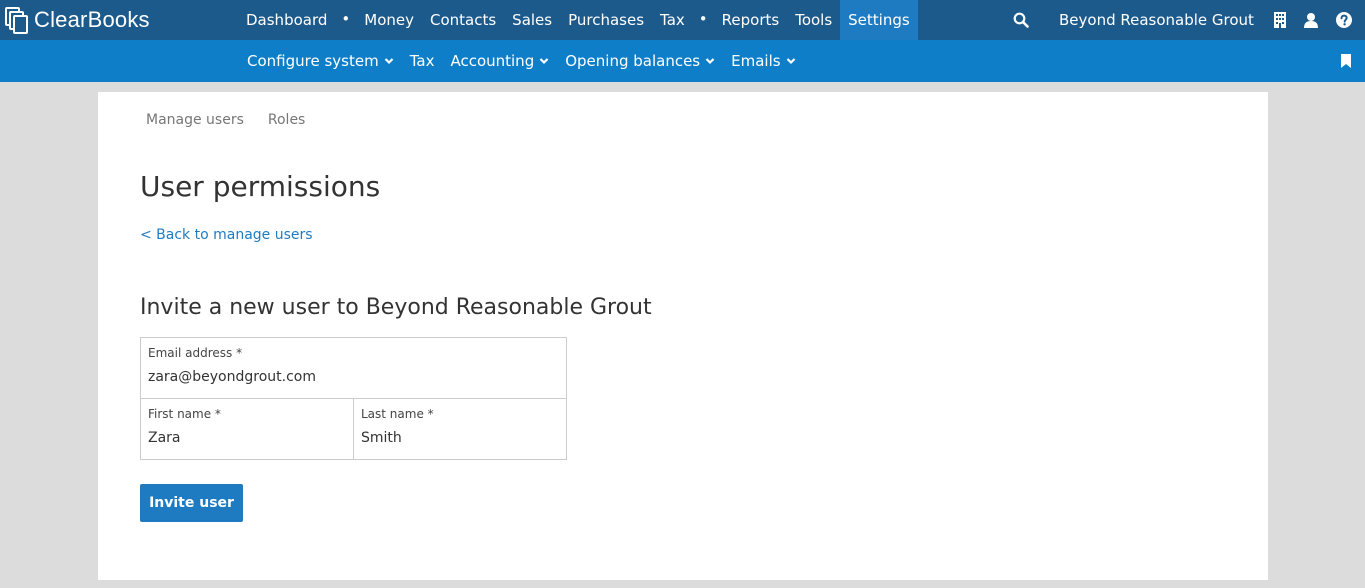 The height and width of the screenshot is (588, 1365). Describe the element at coordinates (389, 20) in the screenshot. I see `nav-money: Money` at that location.